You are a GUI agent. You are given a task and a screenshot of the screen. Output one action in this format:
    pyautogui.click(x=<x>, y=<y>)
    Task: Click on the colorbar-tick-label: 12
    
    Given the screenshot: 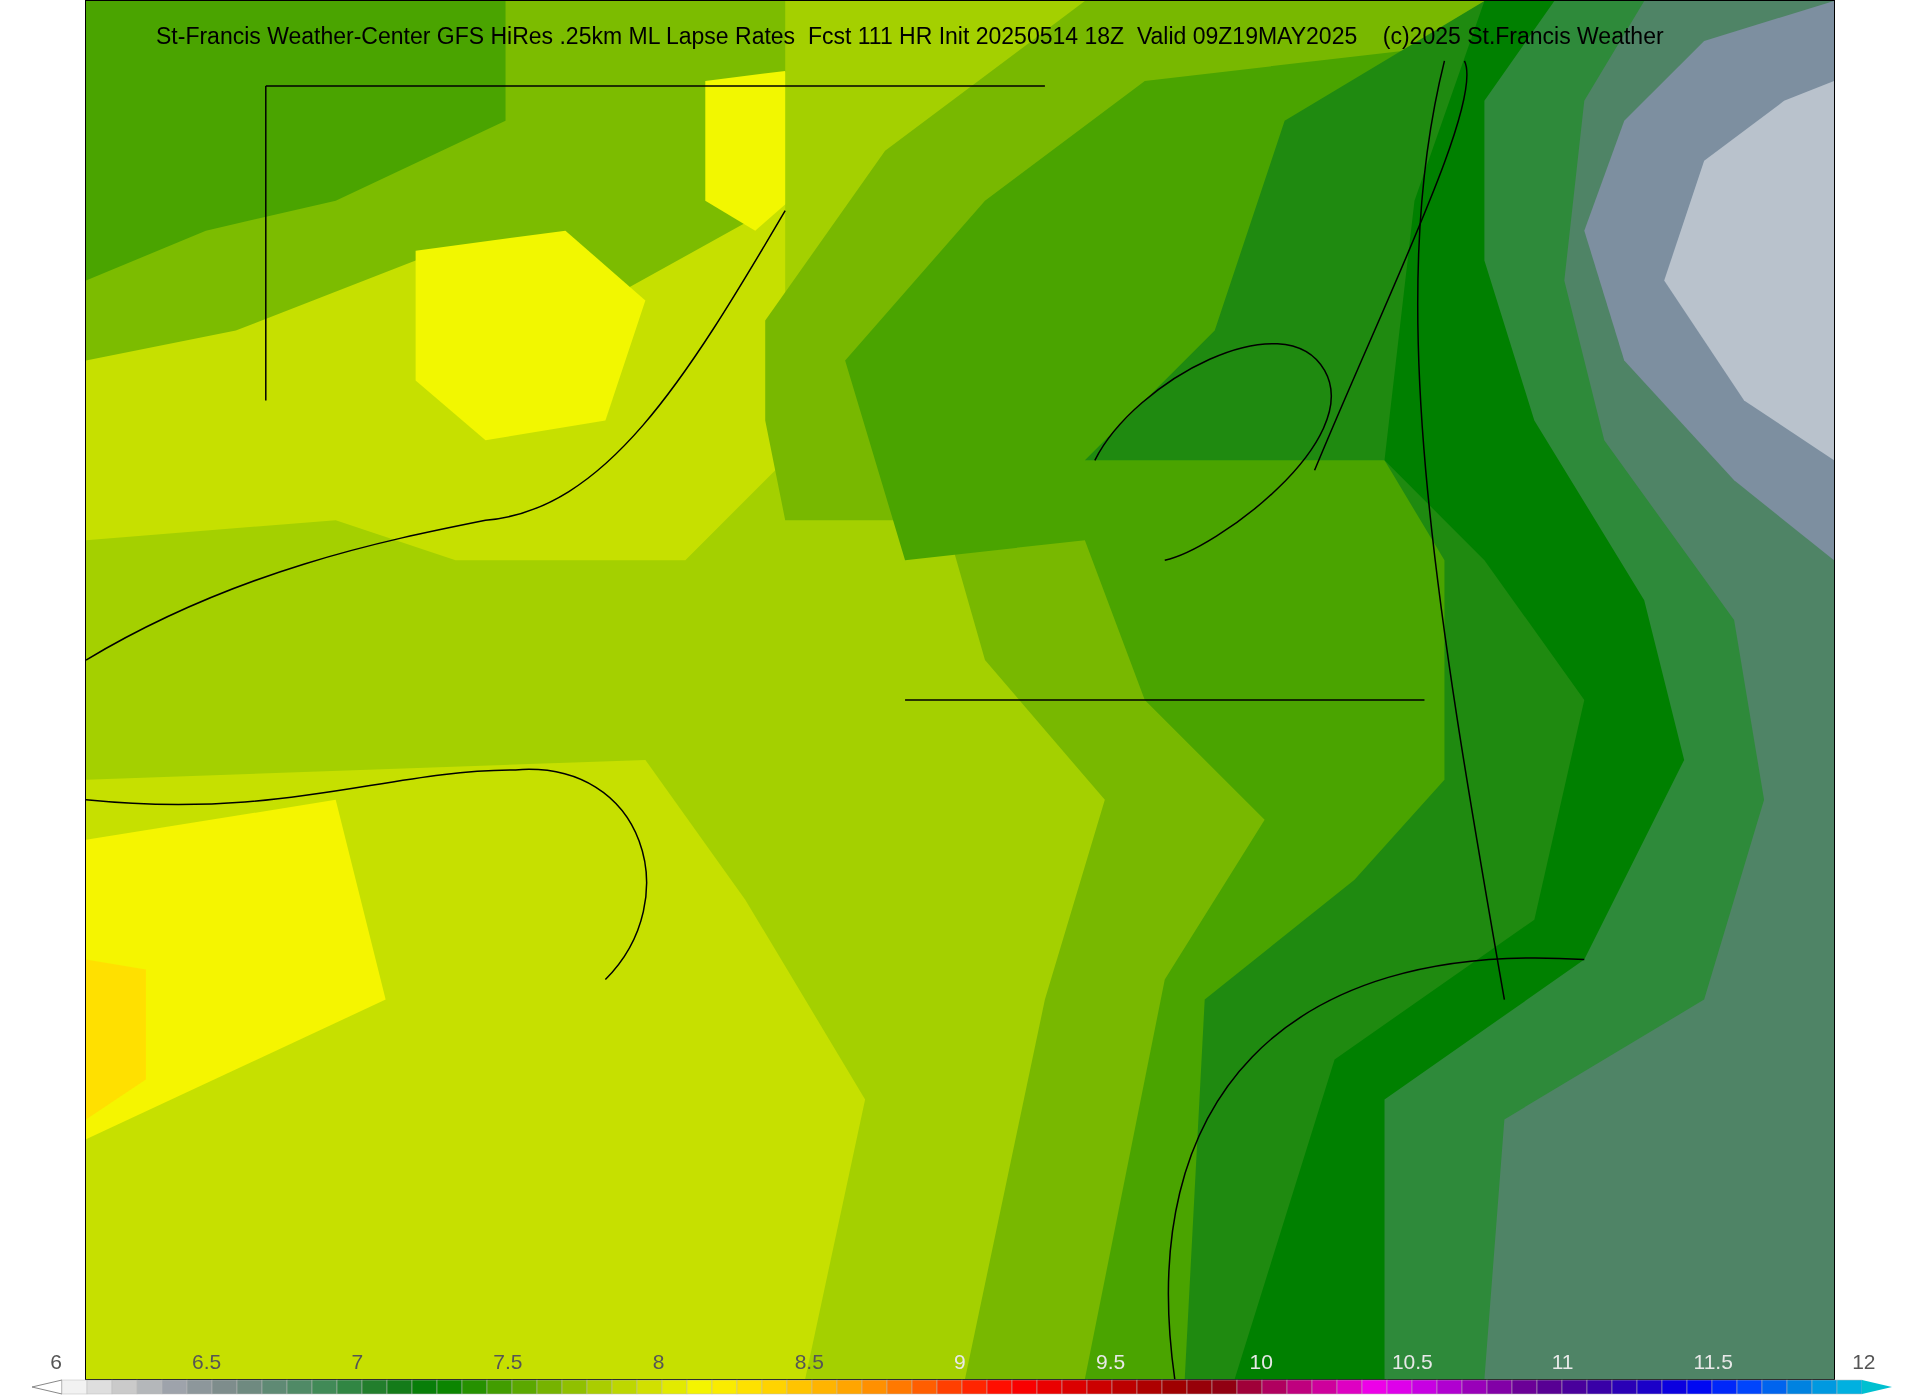 What is the action you would take?
    pyautogui.click(x=1864, y=1362)
    